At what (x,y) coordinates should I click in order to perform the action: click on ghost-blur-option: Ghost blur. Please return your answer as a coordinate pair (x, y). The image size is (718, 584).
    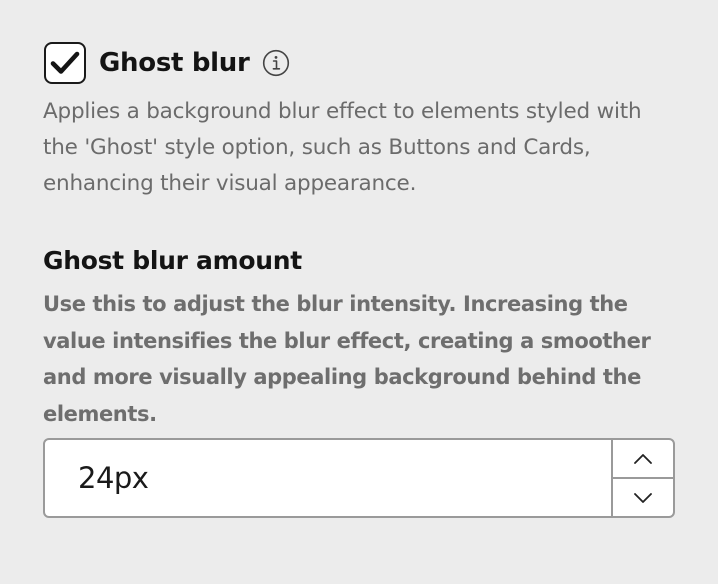
    Looking at the image, I should click on (167, 63).